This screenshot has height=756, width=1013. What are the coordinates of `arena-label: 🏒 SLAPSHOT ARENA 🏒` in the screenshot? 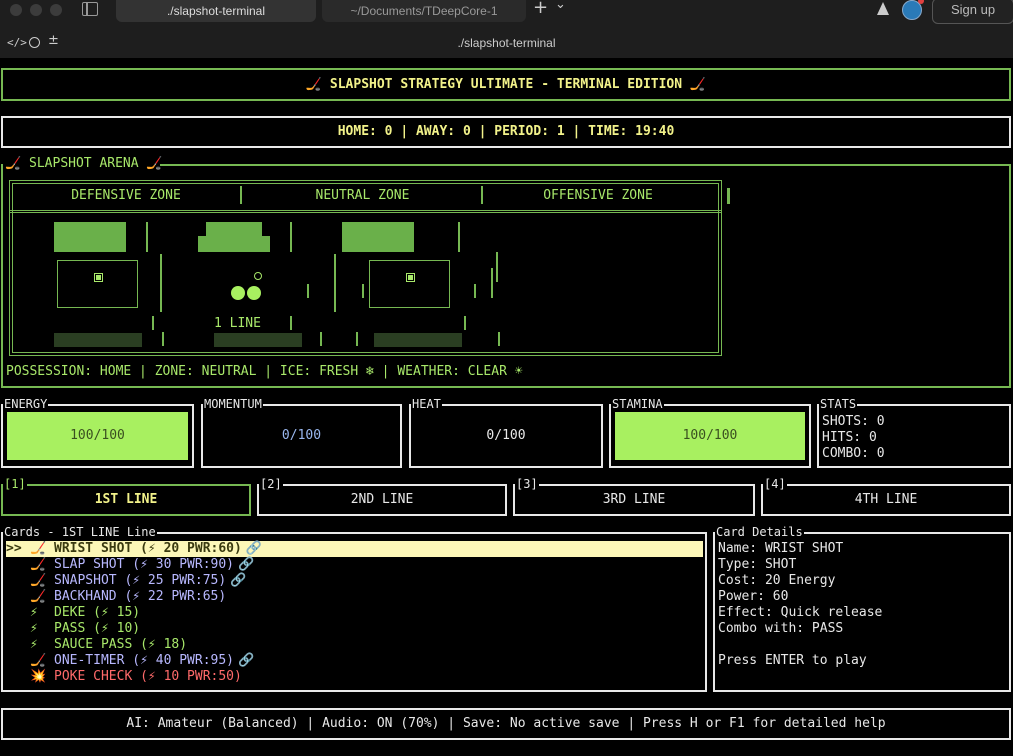 It's located at (84, 163).